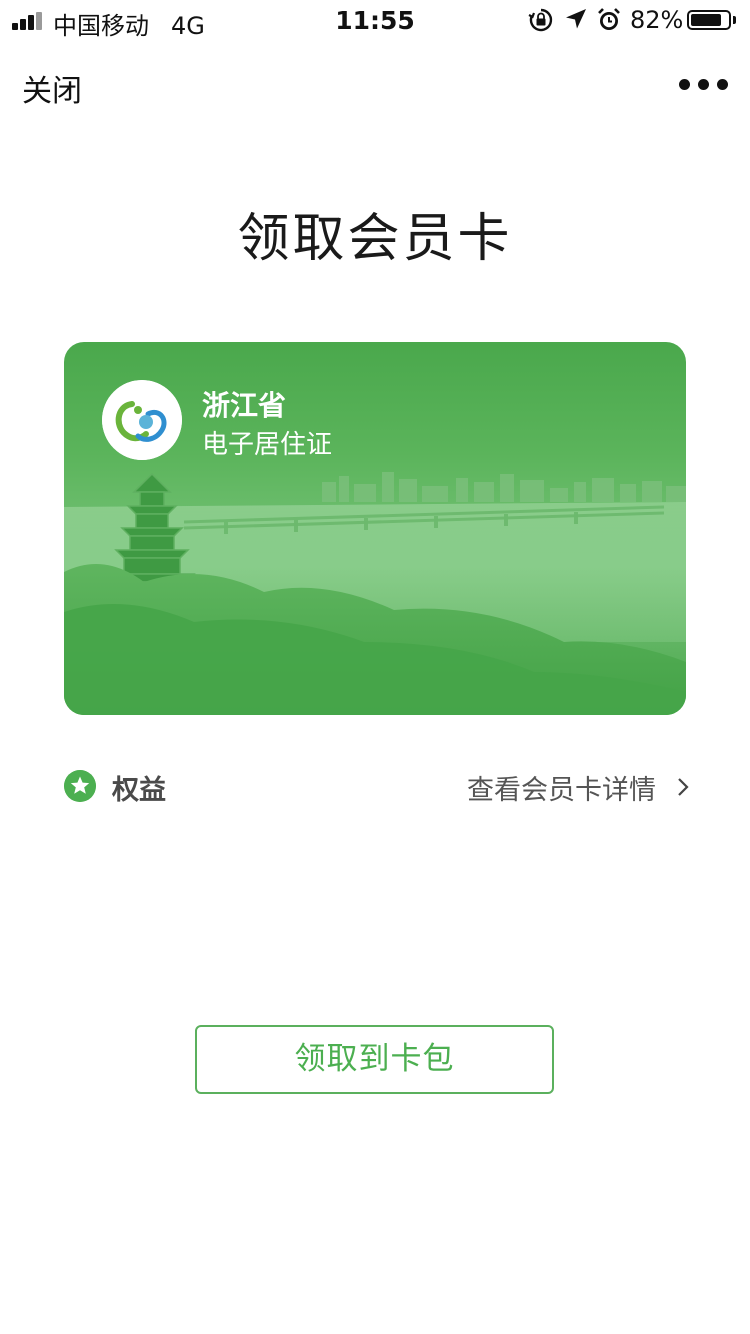  Describe the element at coordinates (609, 19) in the screenshot. I see `alarm-icon` at that location.